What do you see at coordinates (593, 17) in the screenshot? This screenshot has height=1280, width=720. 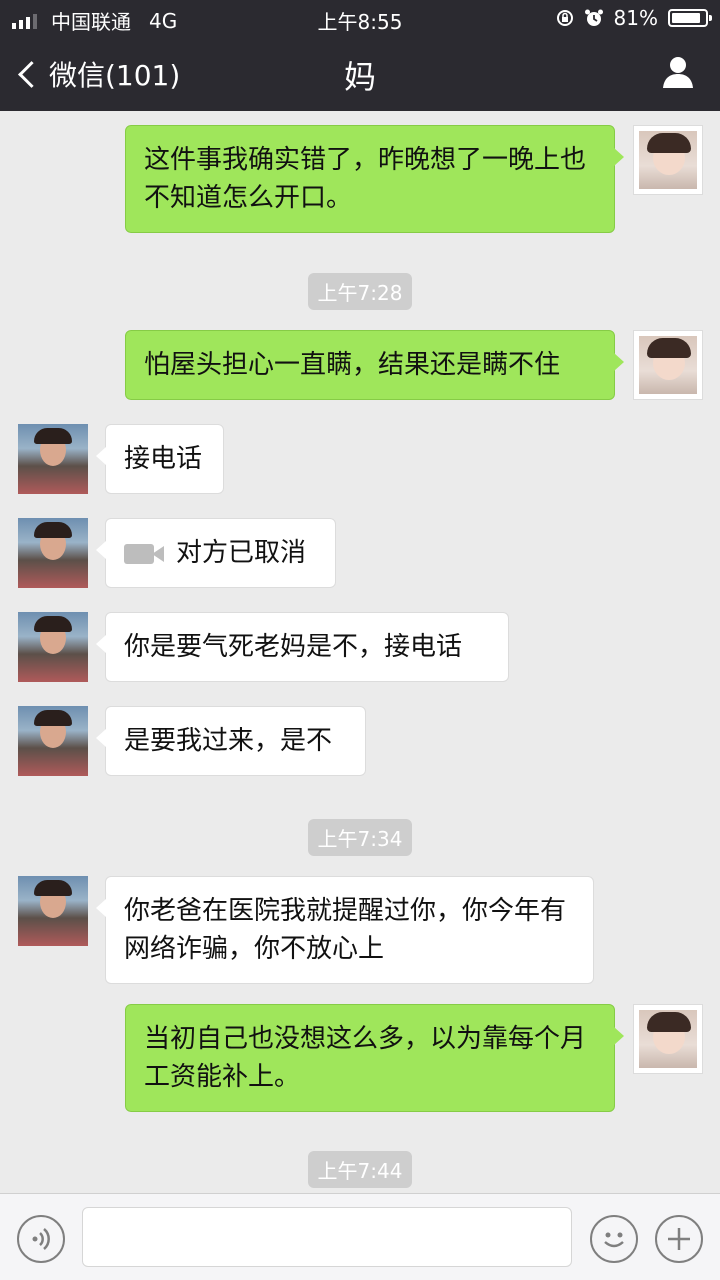 I see `alarm-icon` at bounding box center [593, 17].